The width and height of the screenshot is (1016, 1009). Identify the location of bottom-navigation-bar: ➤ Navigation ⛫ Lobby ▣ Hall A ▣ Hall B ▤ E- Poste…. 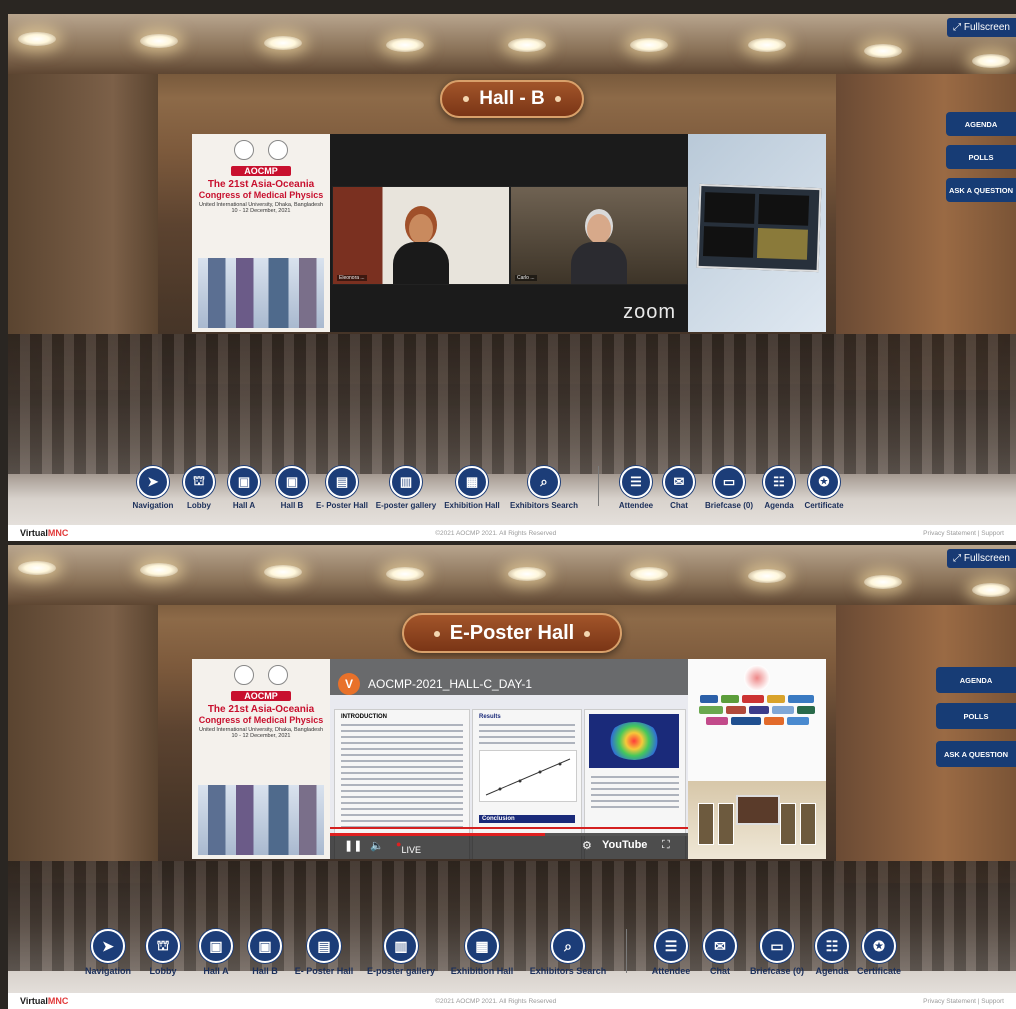
(512, 959).